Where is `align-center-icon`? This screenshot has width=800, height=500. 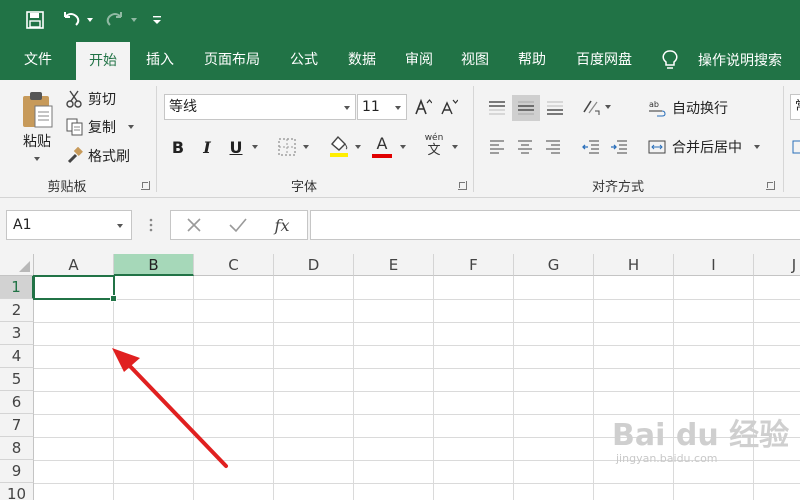 align-center-icon is located at coordinates (525, 147).